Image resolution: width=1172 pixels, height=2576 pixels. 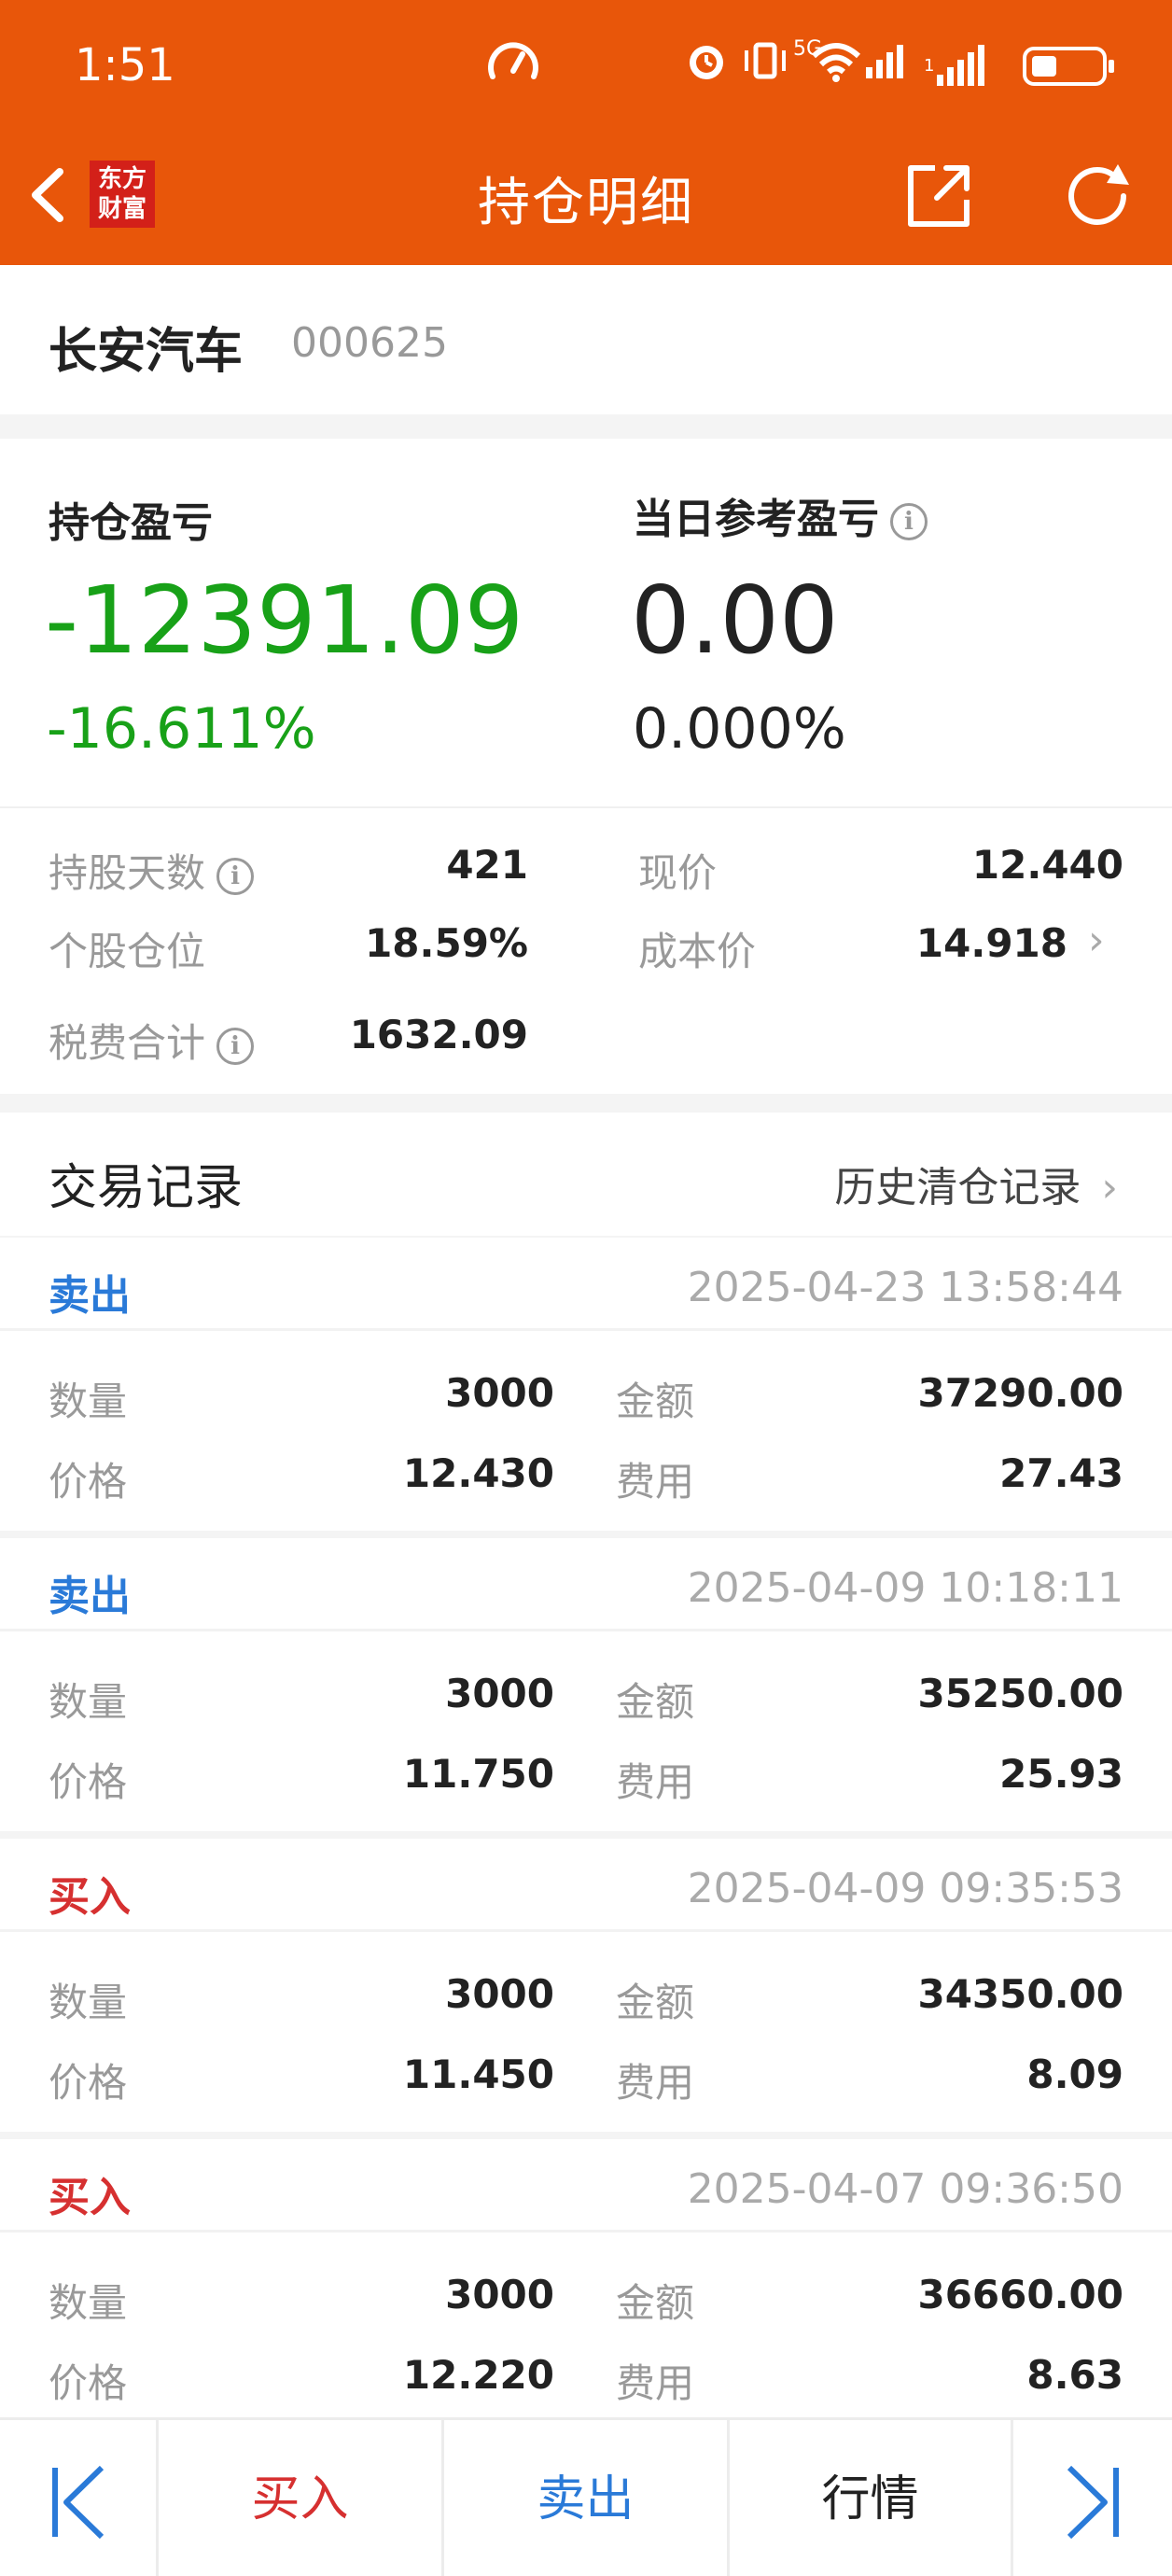 What do you see at coordinates (1061, 1774) in the screenshot?
I see `fee-value: 25.93` at bounding box center [1061, 1774].